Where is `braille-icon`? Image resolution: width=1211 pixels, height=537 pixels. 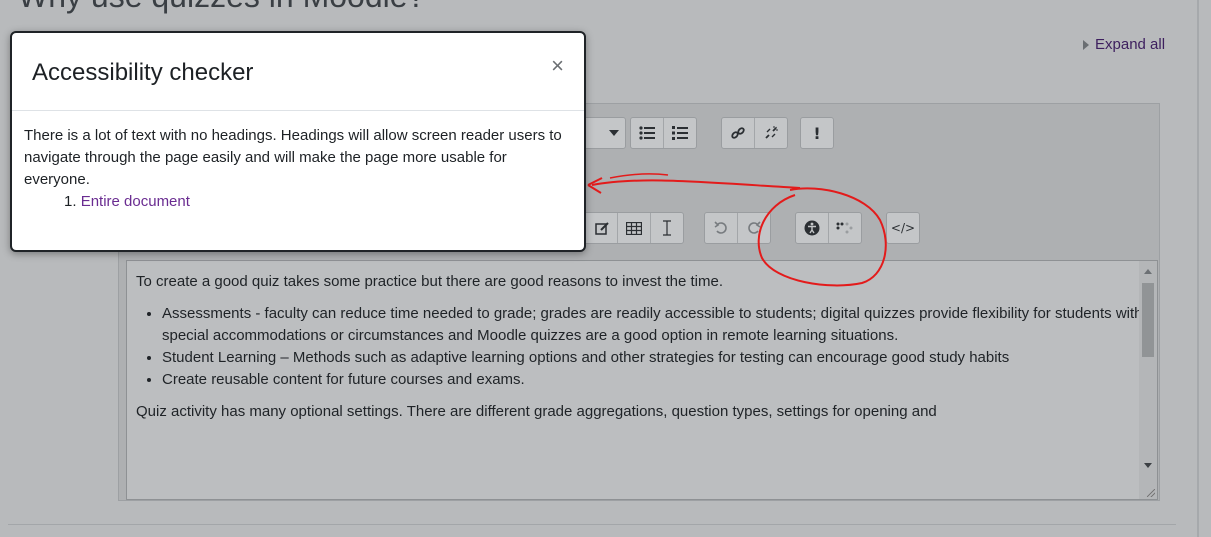 braille-icon is located at coordinates (844, 228).